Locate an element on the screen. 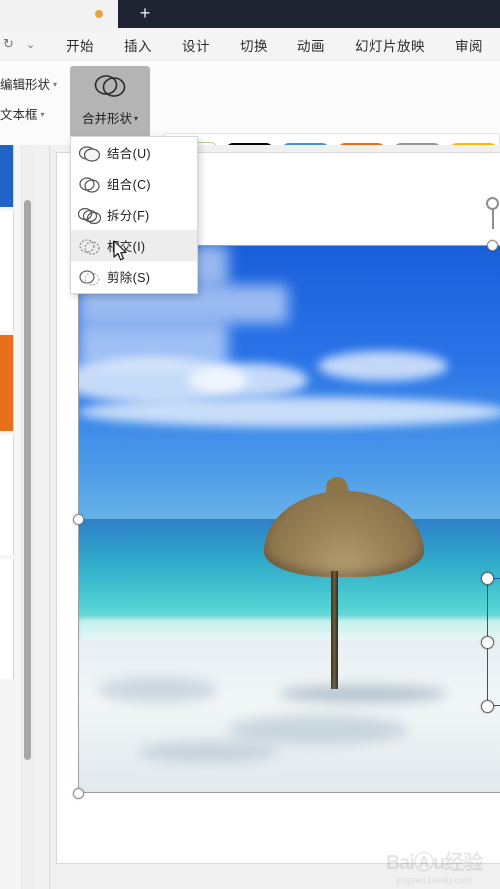 This screenshot has width=500, height=889. resize-handle-top-right is located at coordinates (492, 245).